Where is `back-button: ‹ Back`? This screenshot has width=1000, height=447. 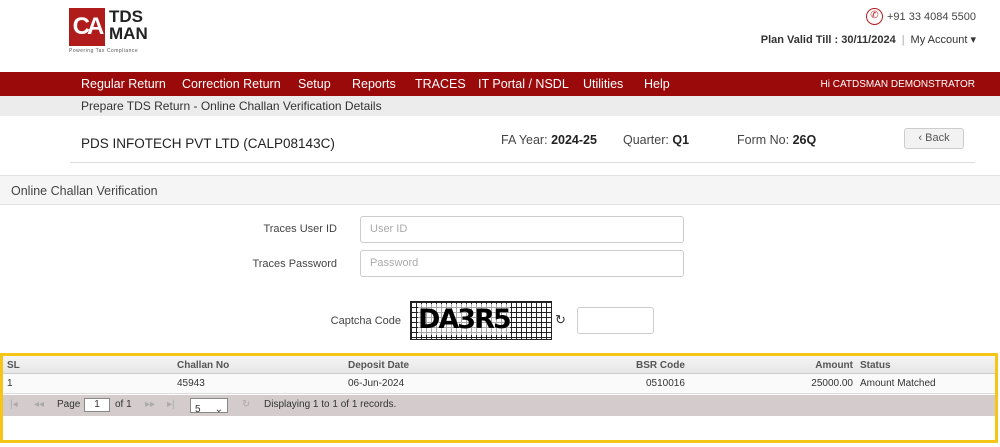 back-button: ‹ Back is located at coordinates (934, 138).